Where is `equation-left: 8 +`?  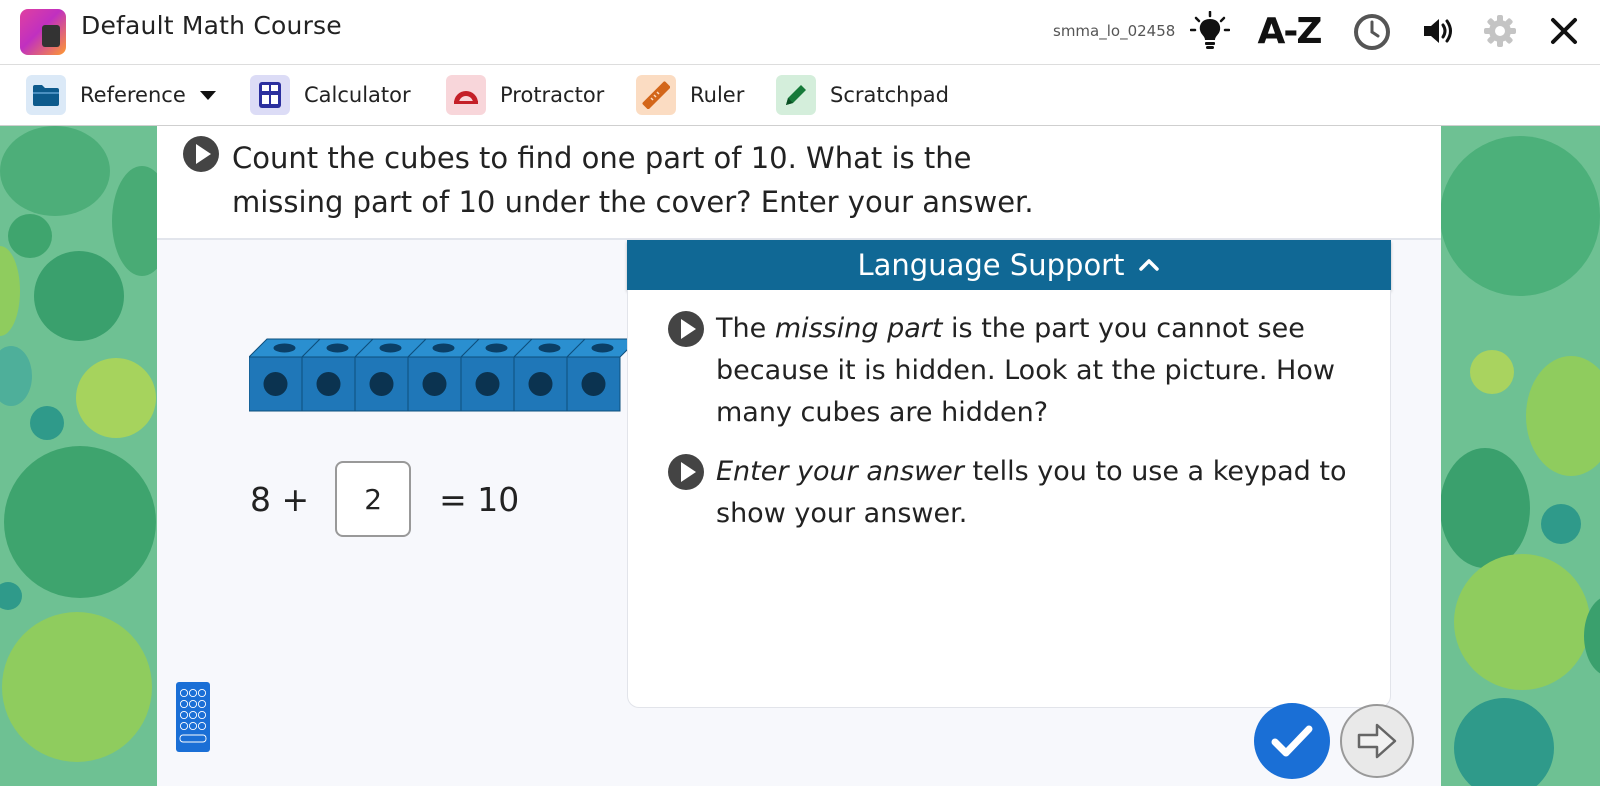 equation-left: 8 + is located at coordinates (280, 499).